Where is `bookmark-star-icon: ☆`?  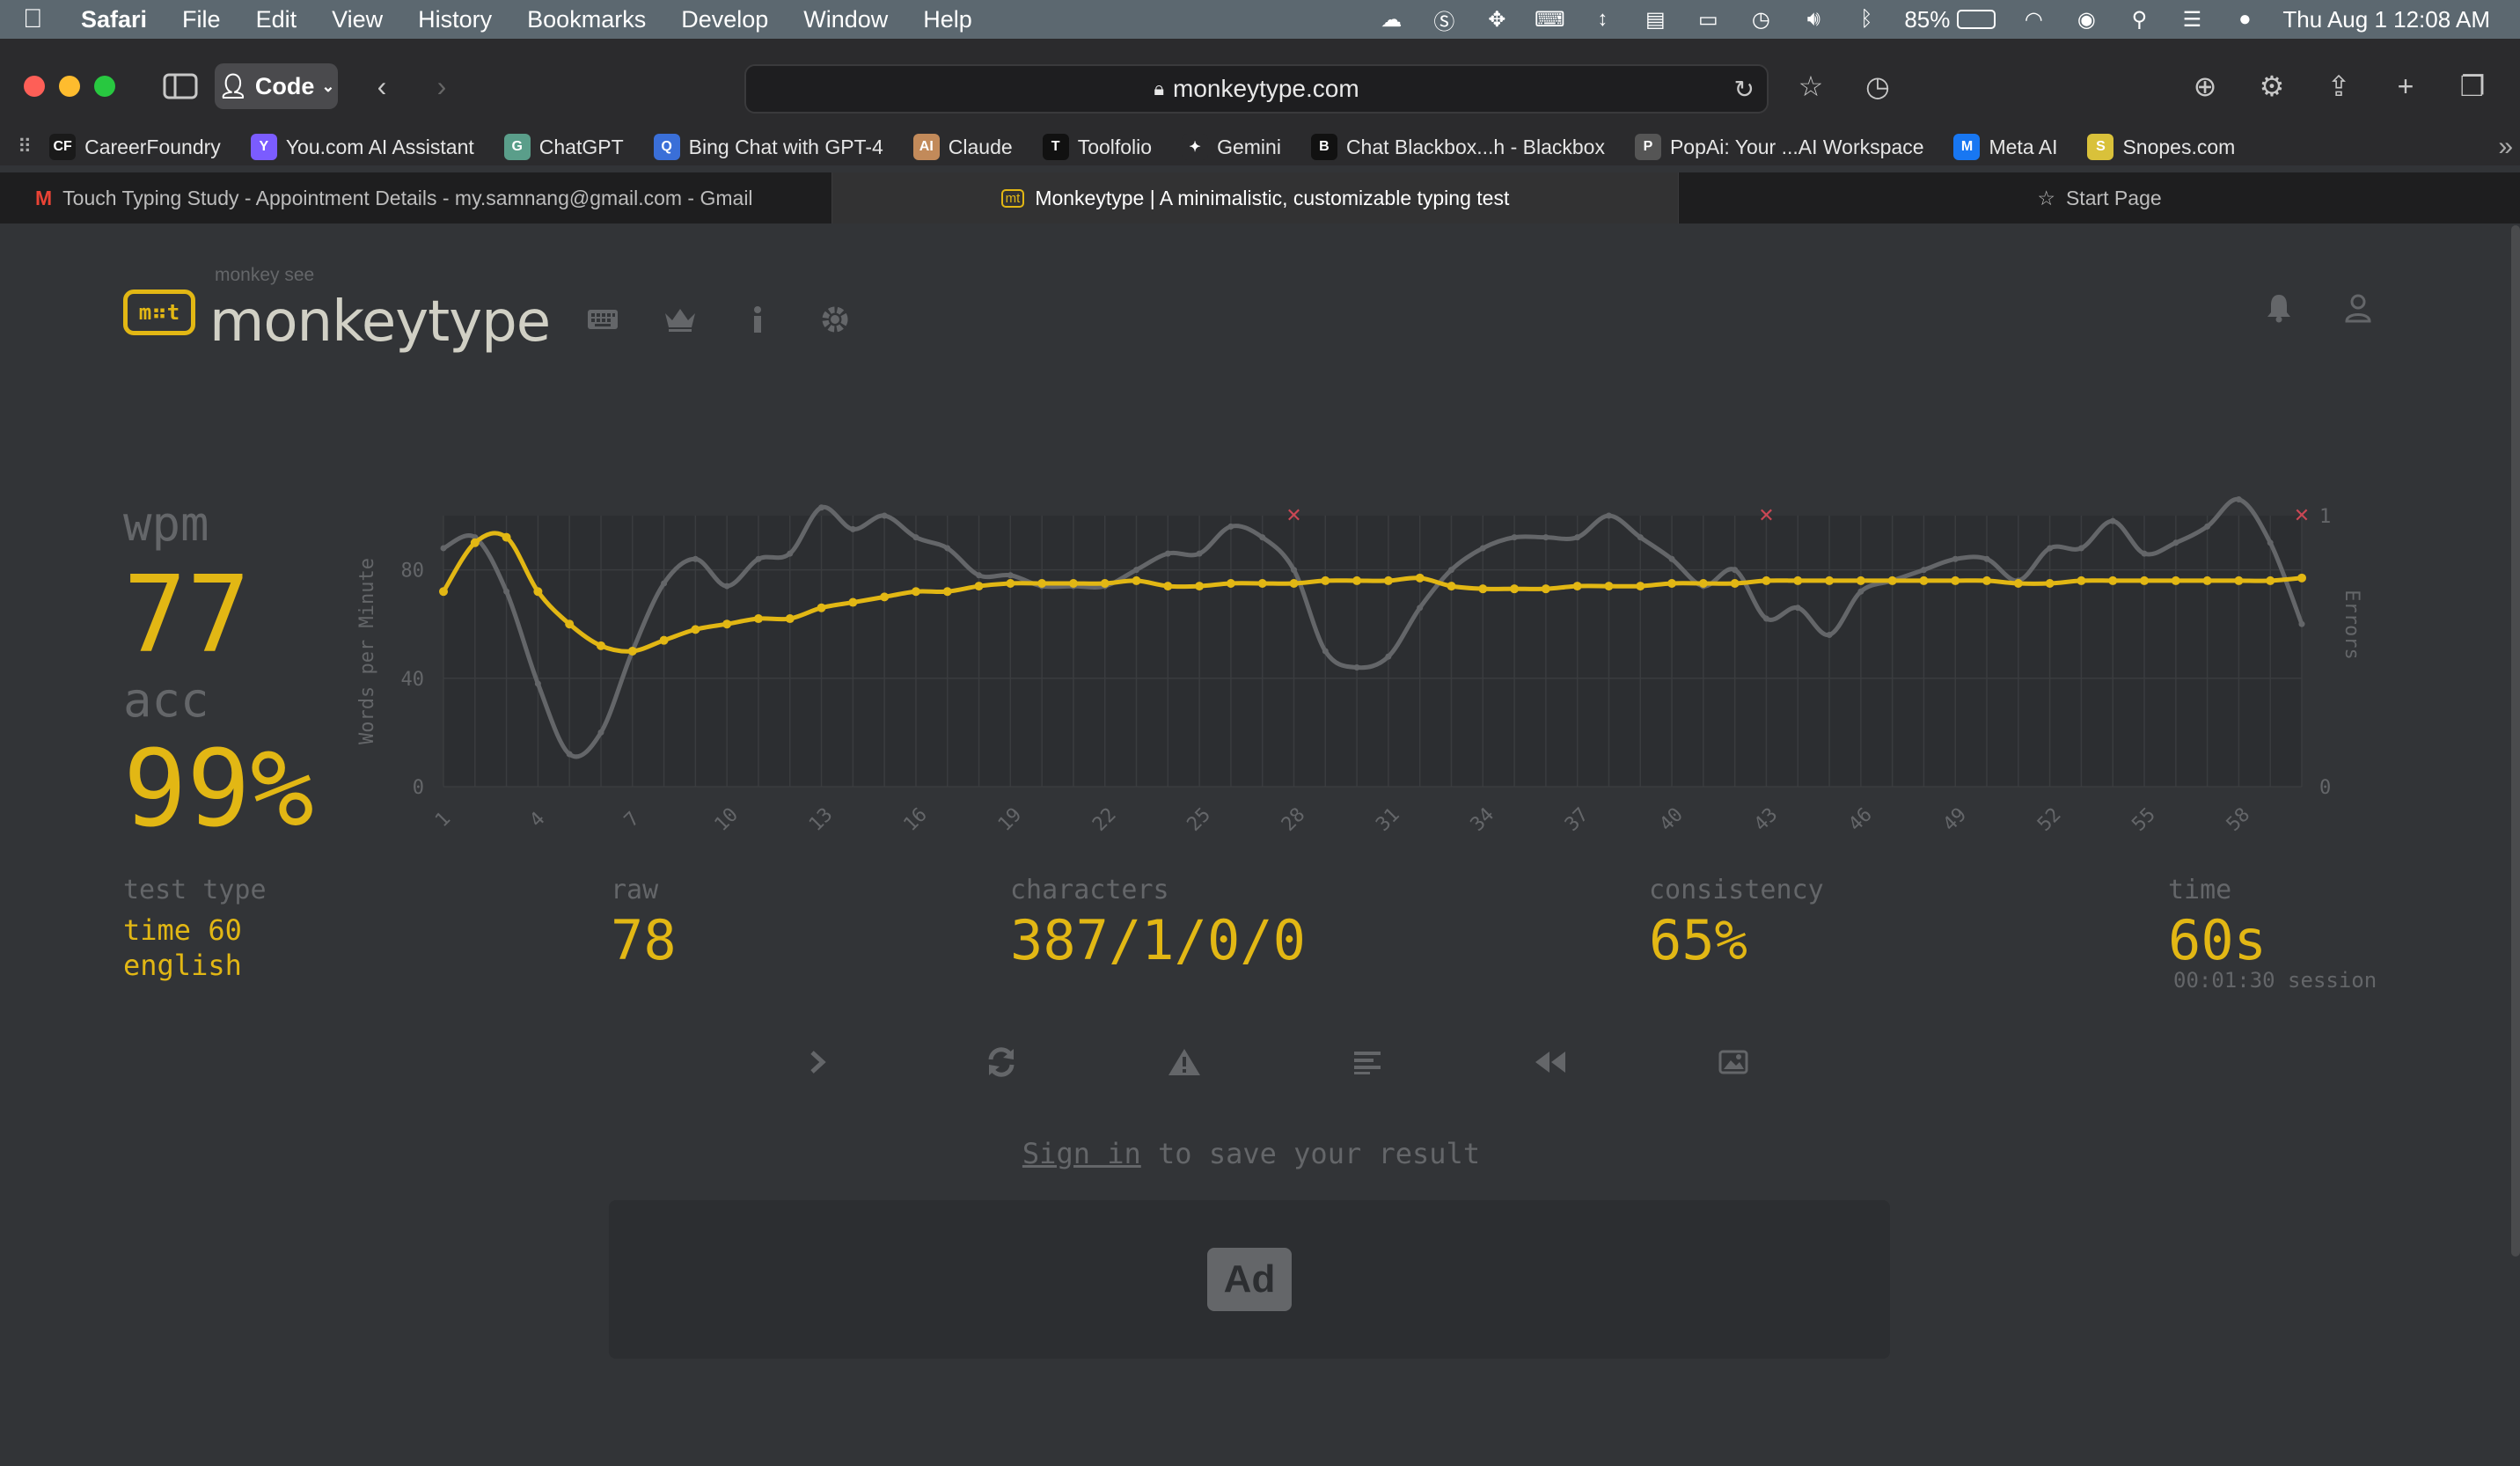
bookmark-star-icon: ☆ is located at coordinates (1811, 86).